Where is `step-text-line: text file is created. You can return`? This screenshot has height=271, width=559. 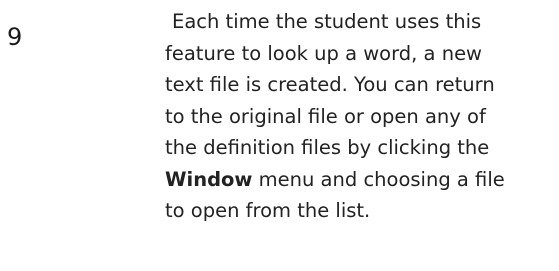
step-text-line: text file is created. You can return is located at coordinates (330, 84).